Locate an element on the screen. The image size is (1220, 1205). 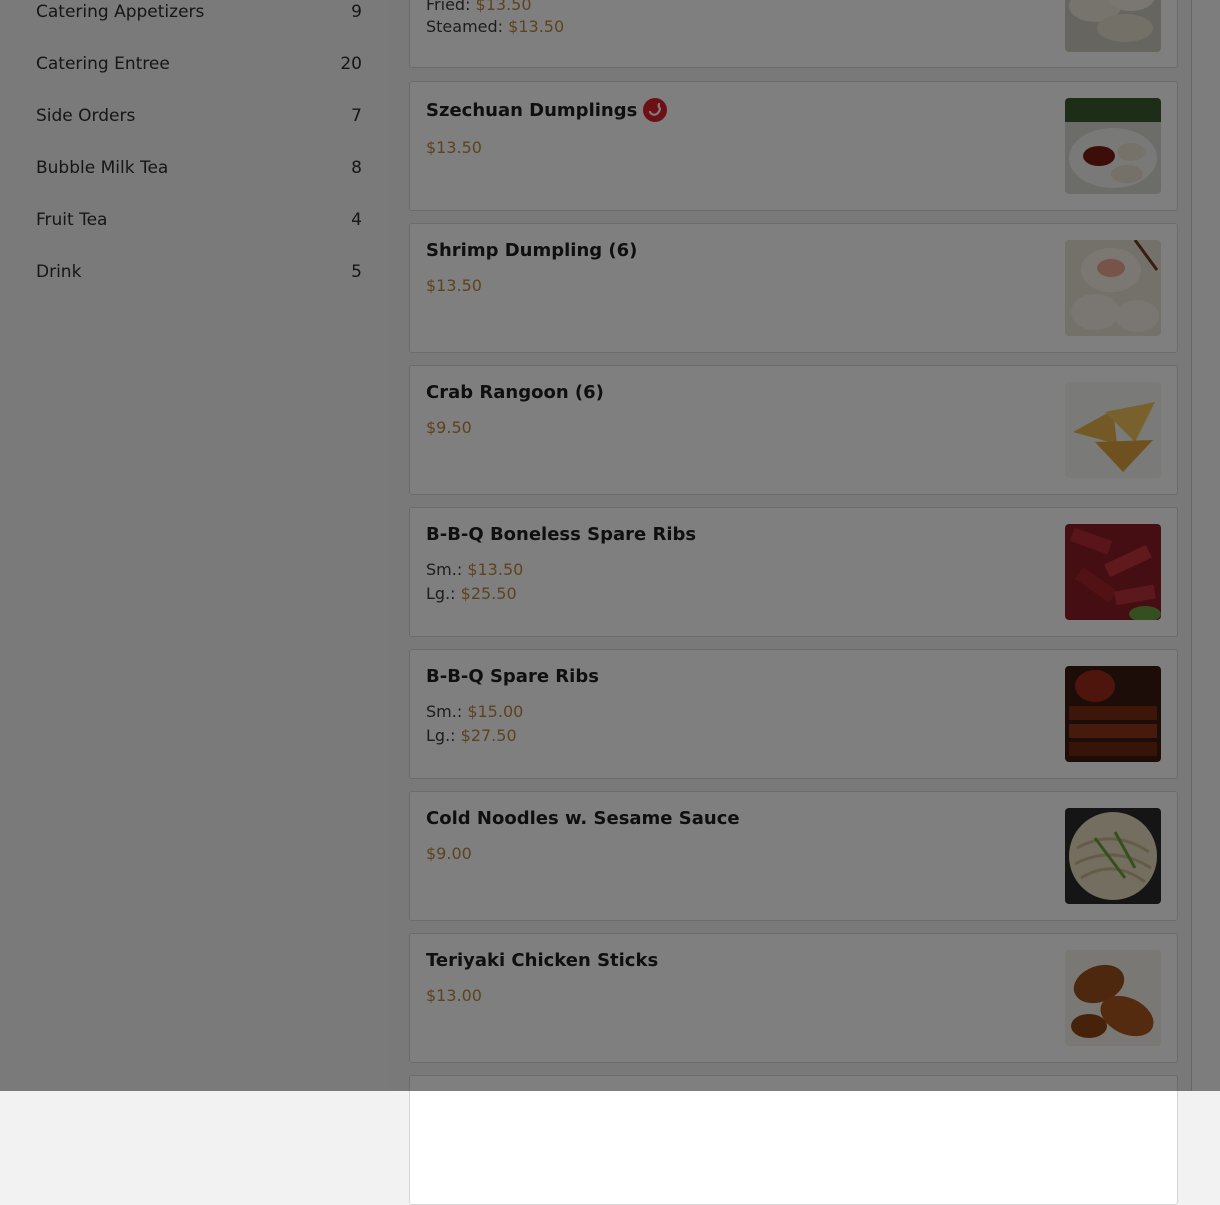
price-line: $13.00 is located at coordinates (454, 995).